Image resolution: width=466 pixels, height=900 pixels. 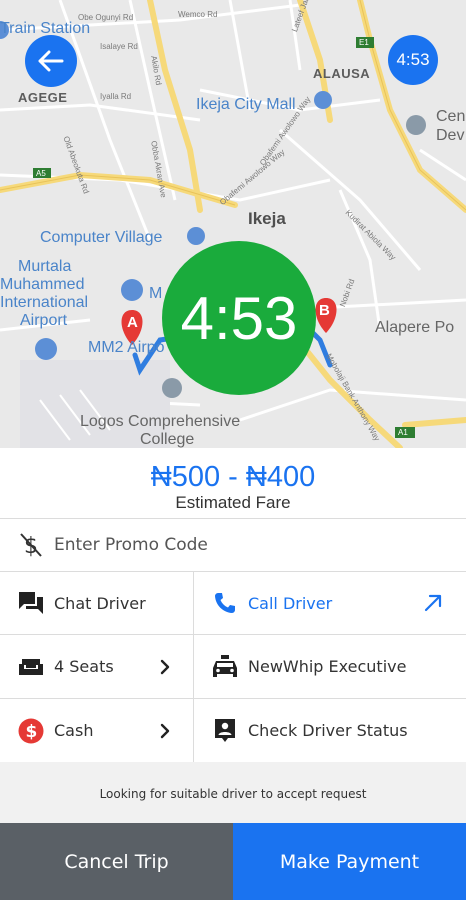 I want to click on map-shield-a5: A5, so click(x=41, y=173).